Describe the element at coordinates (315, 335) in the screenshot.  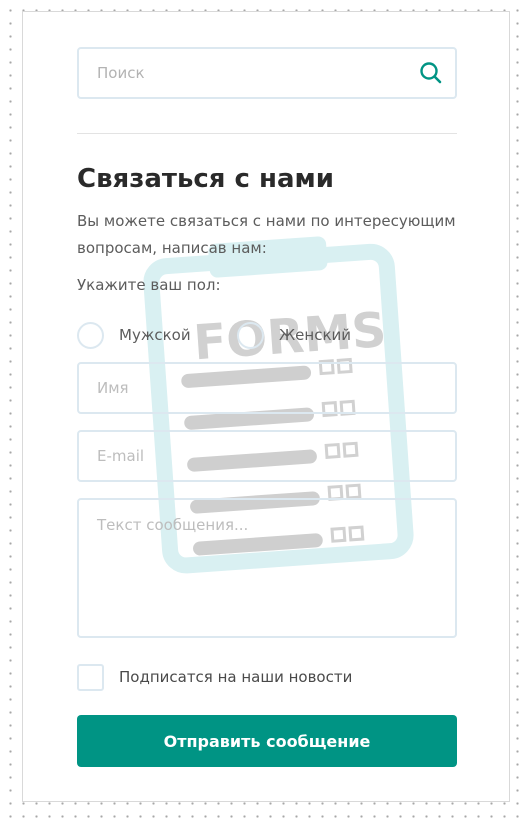
I see `gender-option-label: Женский` at that location.